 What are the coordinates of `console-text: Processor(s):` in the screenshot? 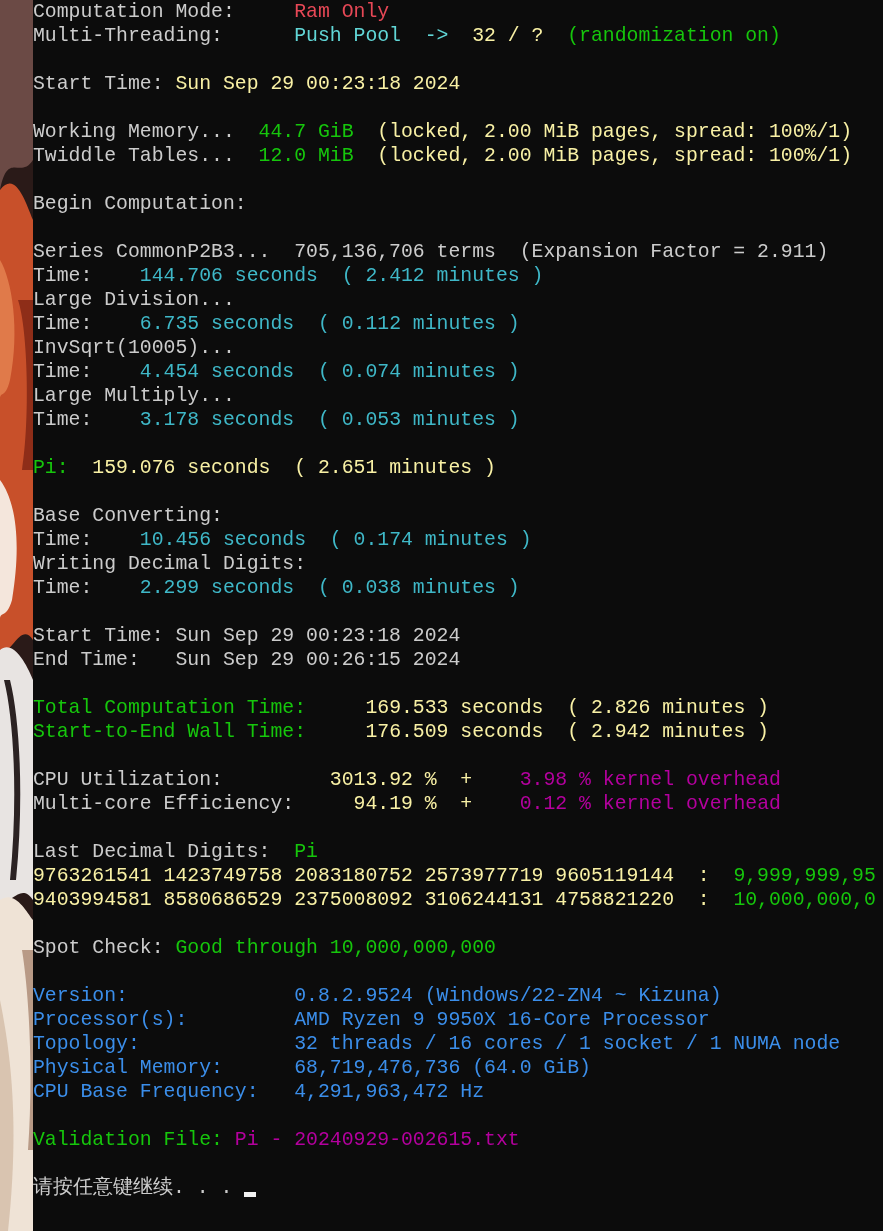 It's located at (111, 1020).